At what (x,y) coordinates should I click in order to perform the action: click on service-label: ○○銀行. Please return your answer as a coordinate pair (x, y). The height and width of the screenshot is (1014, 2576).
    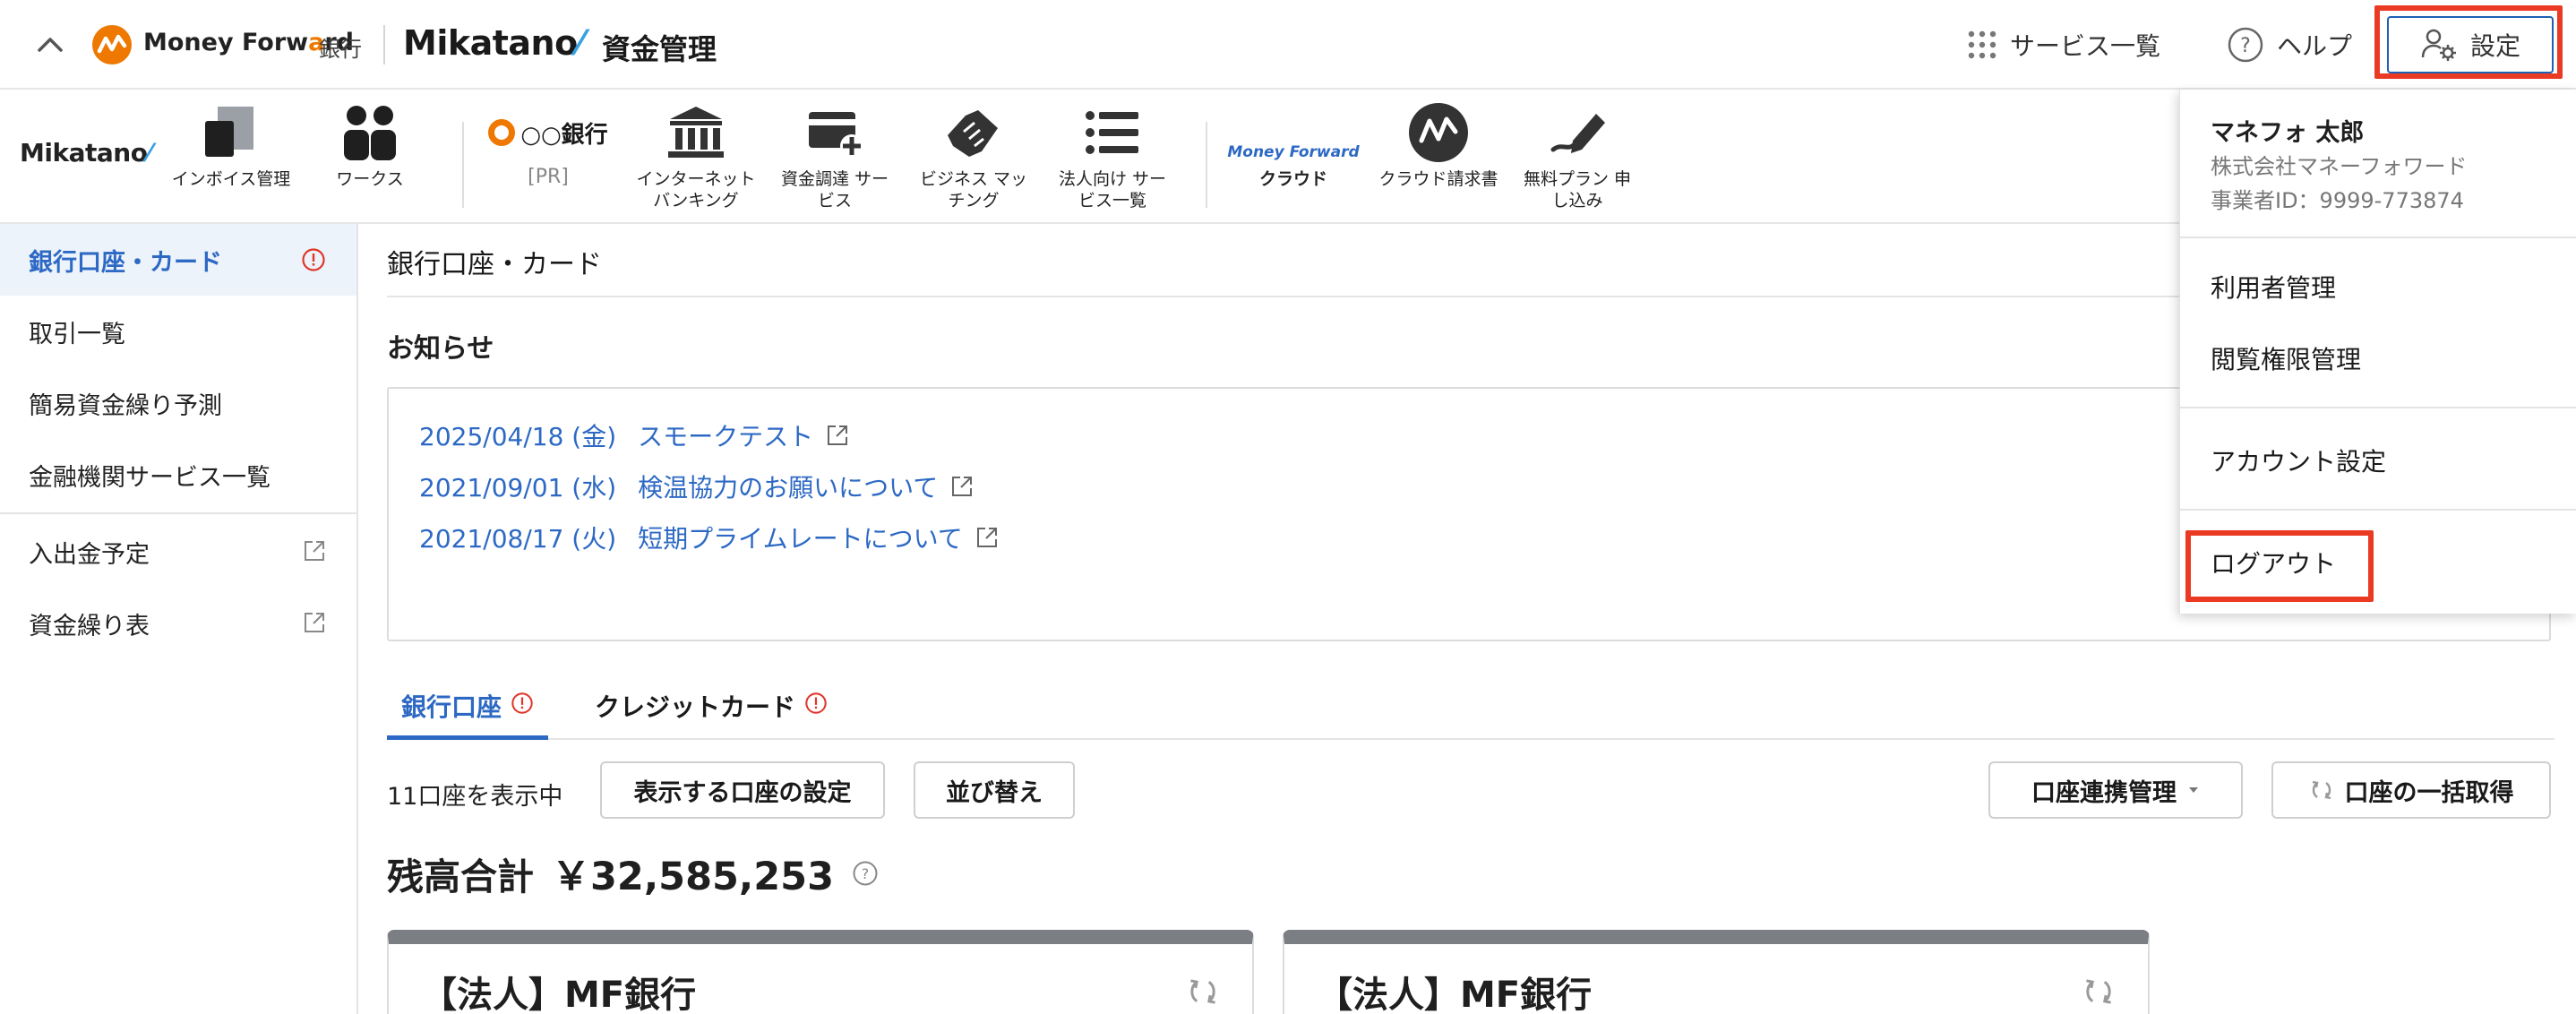
    Looking at the image, I should click on (564, 135).